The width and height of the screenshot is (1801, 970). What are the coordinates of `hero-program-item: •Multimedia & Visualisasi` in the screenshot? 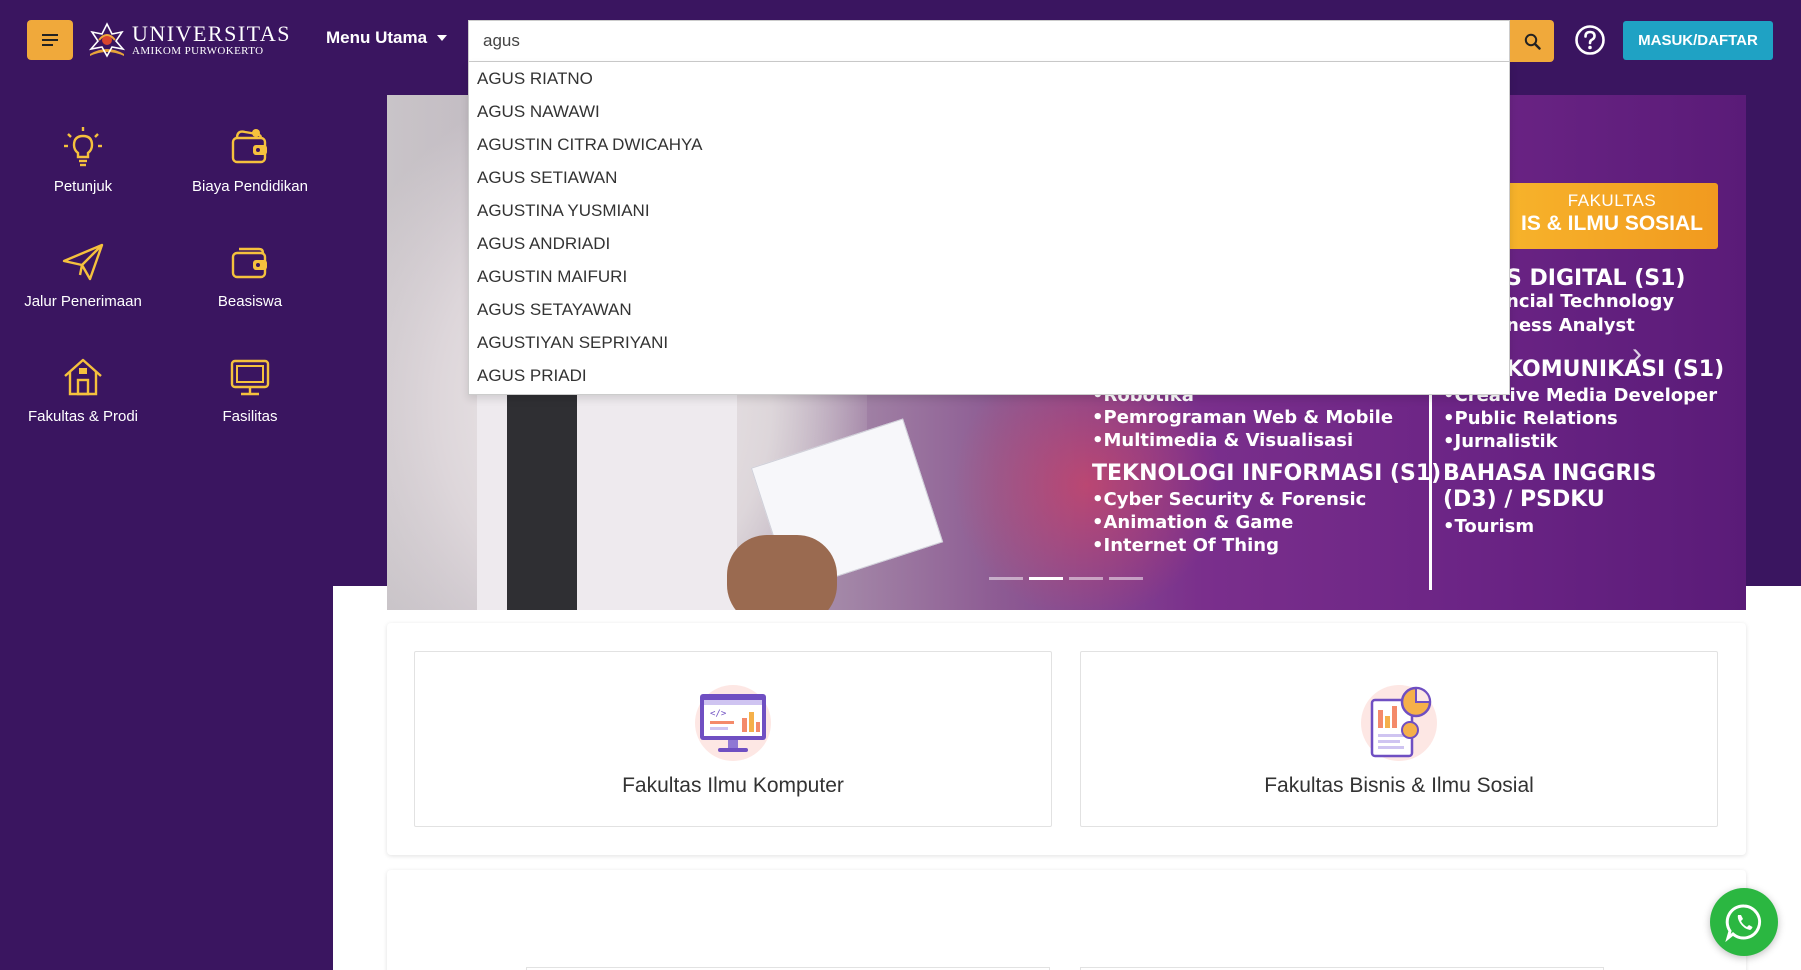 It's located at (1223, 440).